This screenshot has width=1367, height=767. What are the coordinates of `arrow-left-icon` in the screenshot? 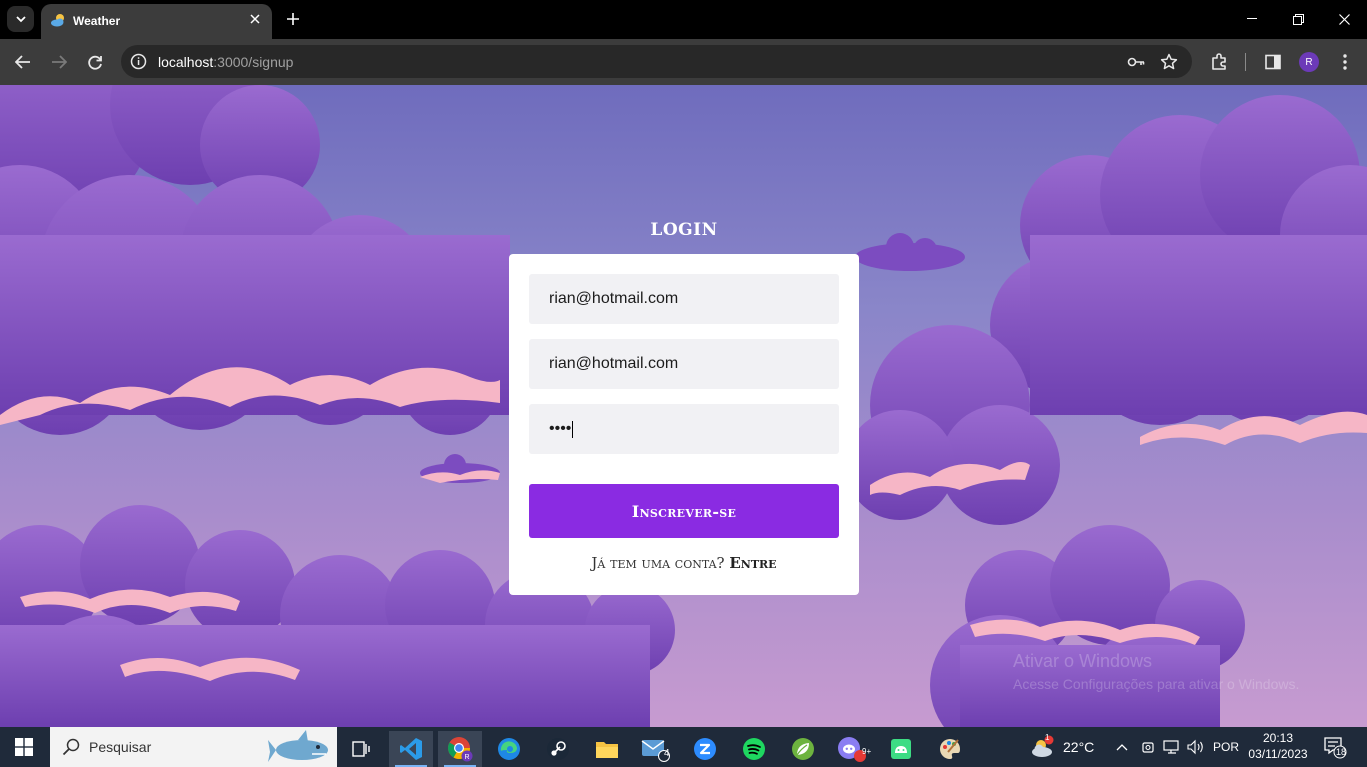 It's located at (22, 62).